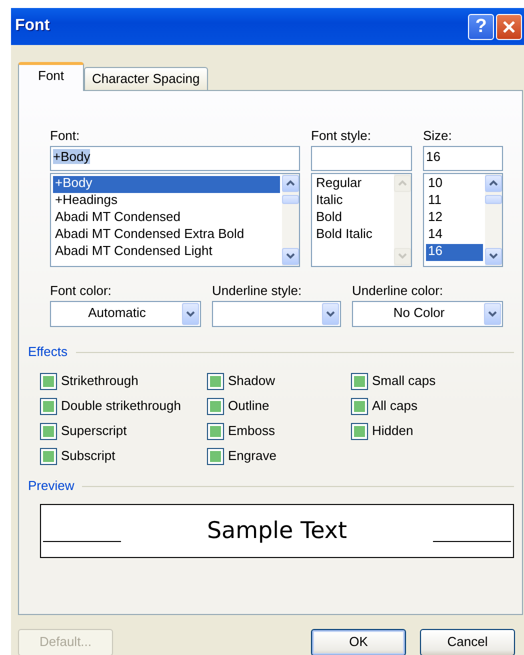  What do you see at coordinates (117, 314) in the screenshot?
I see `dropdown-value: Automatic` at bounding box center [117, 314].